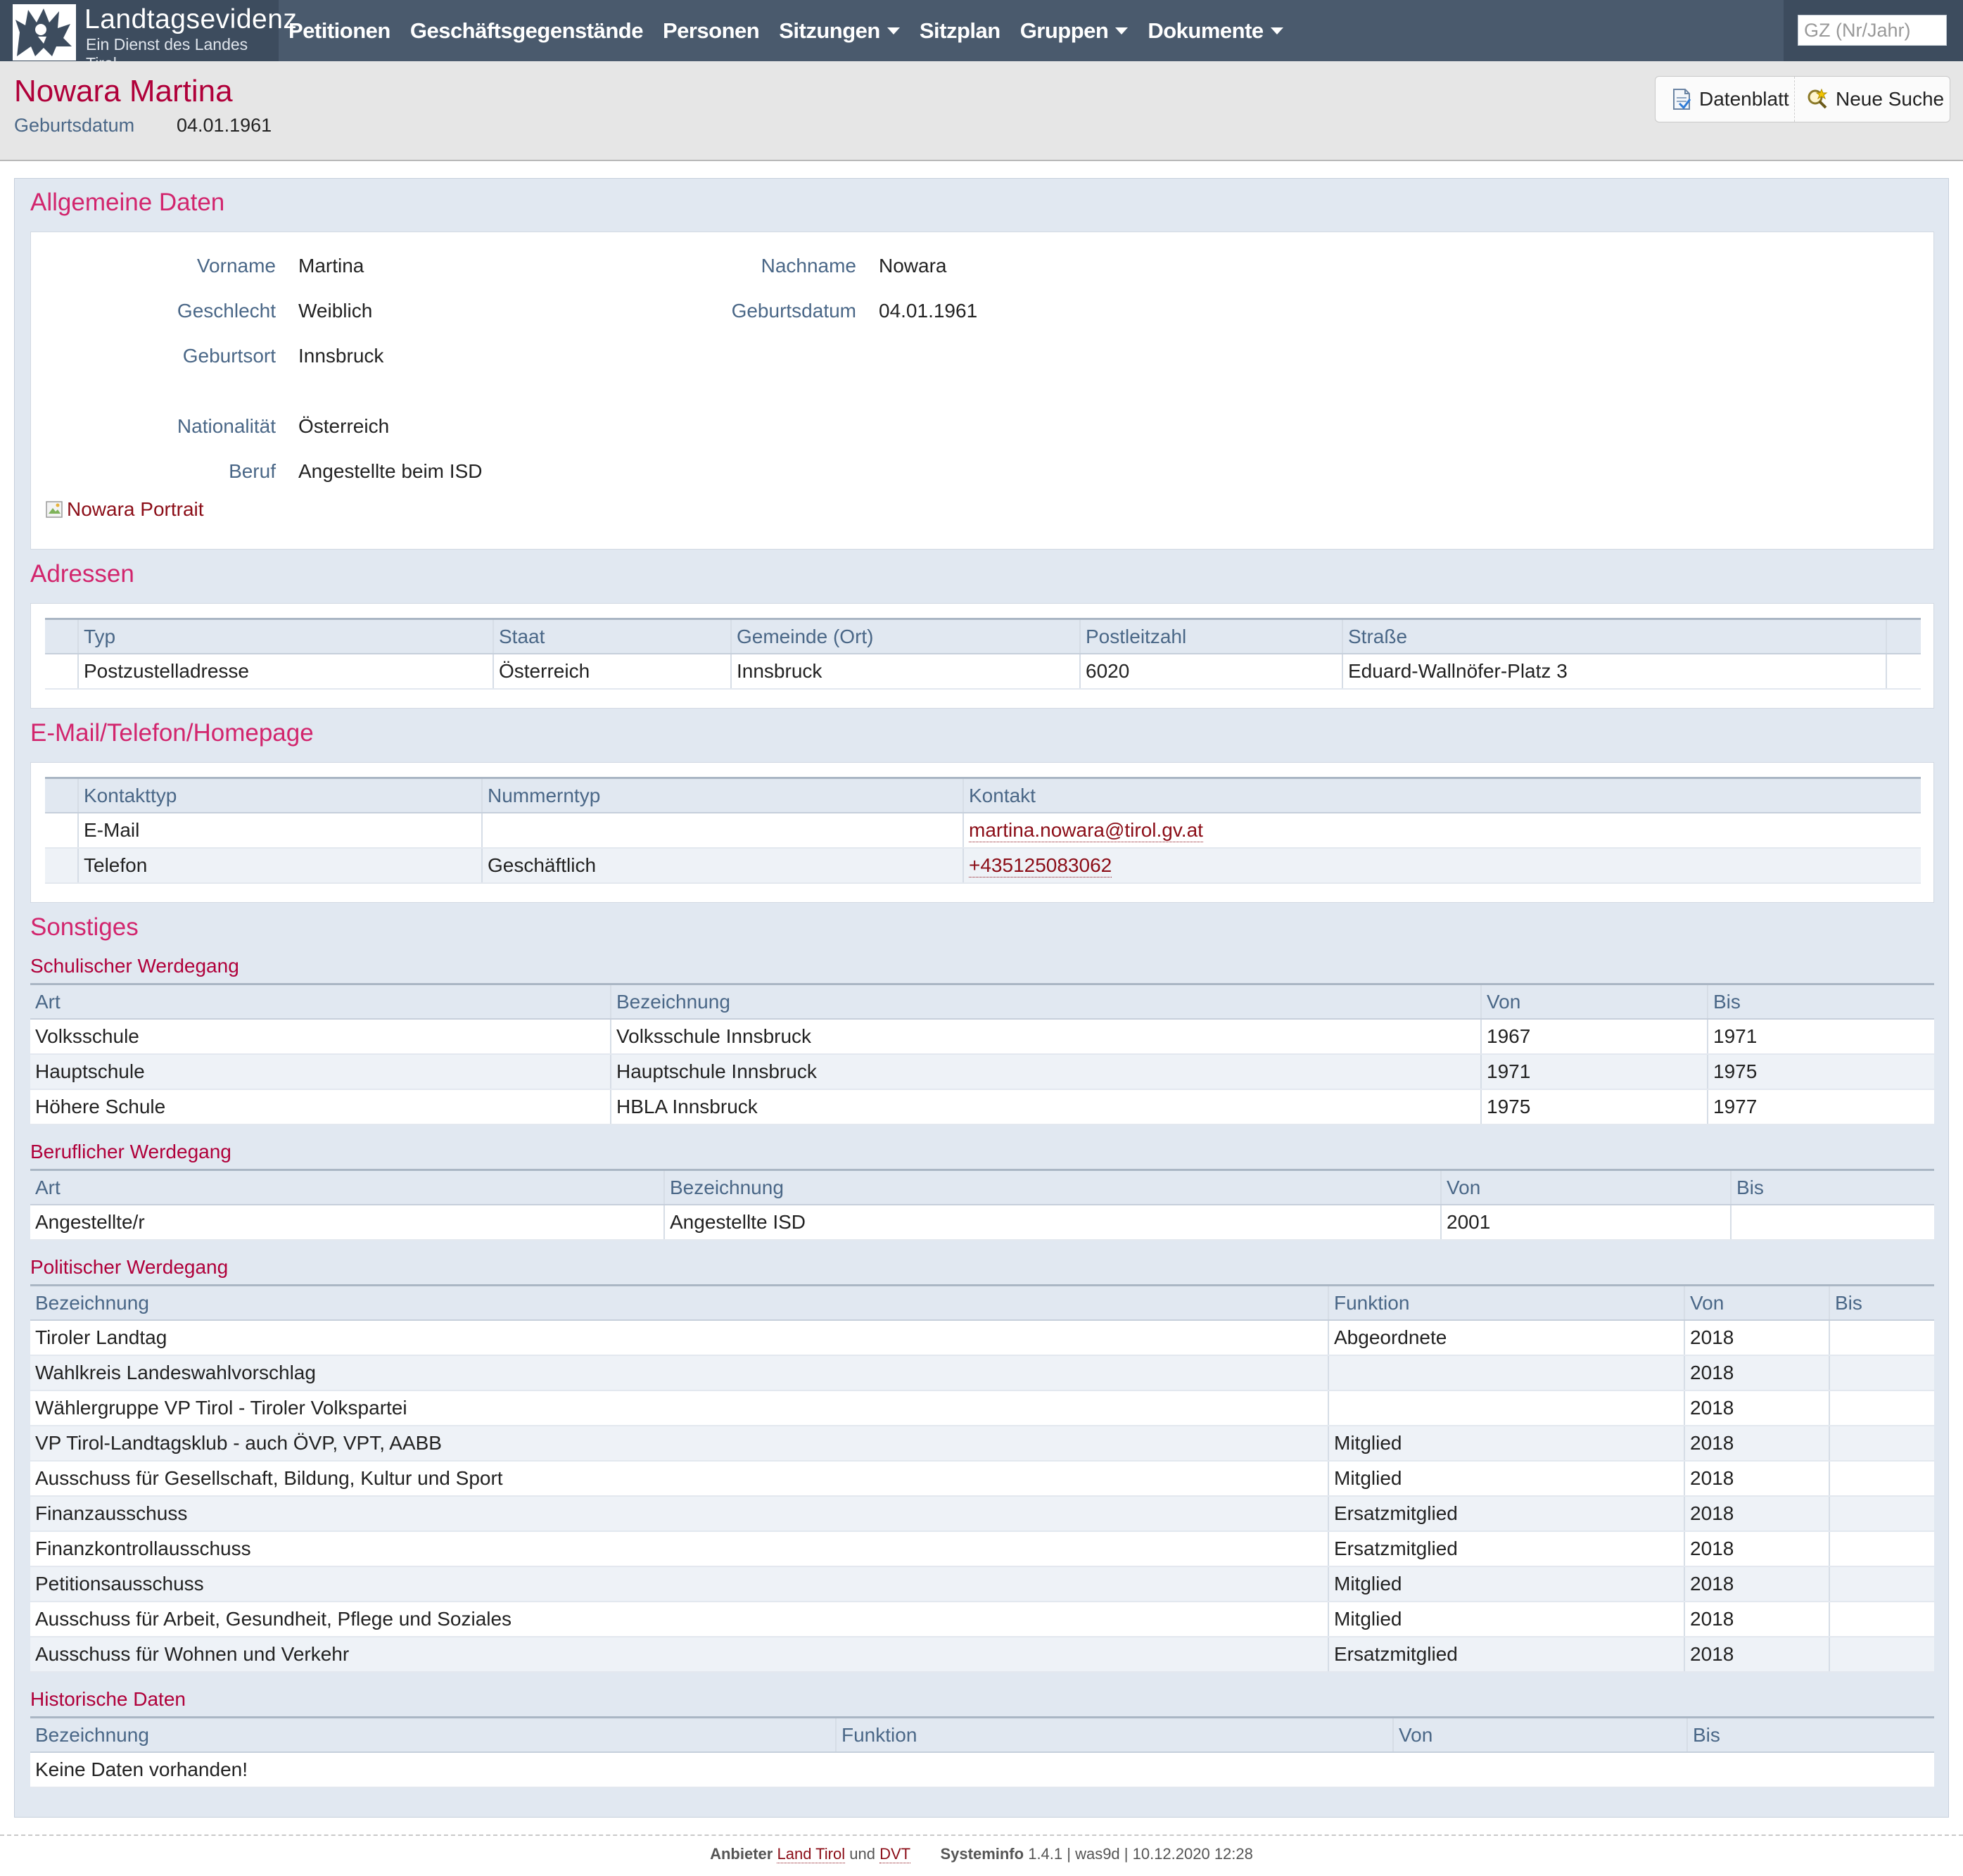 The width and height of the screenshot is (1963, 1876). Describe the element at coordinates (226, 426) in the screenshot. I see `field-label-nationalitaet: Nationalität` at that location.